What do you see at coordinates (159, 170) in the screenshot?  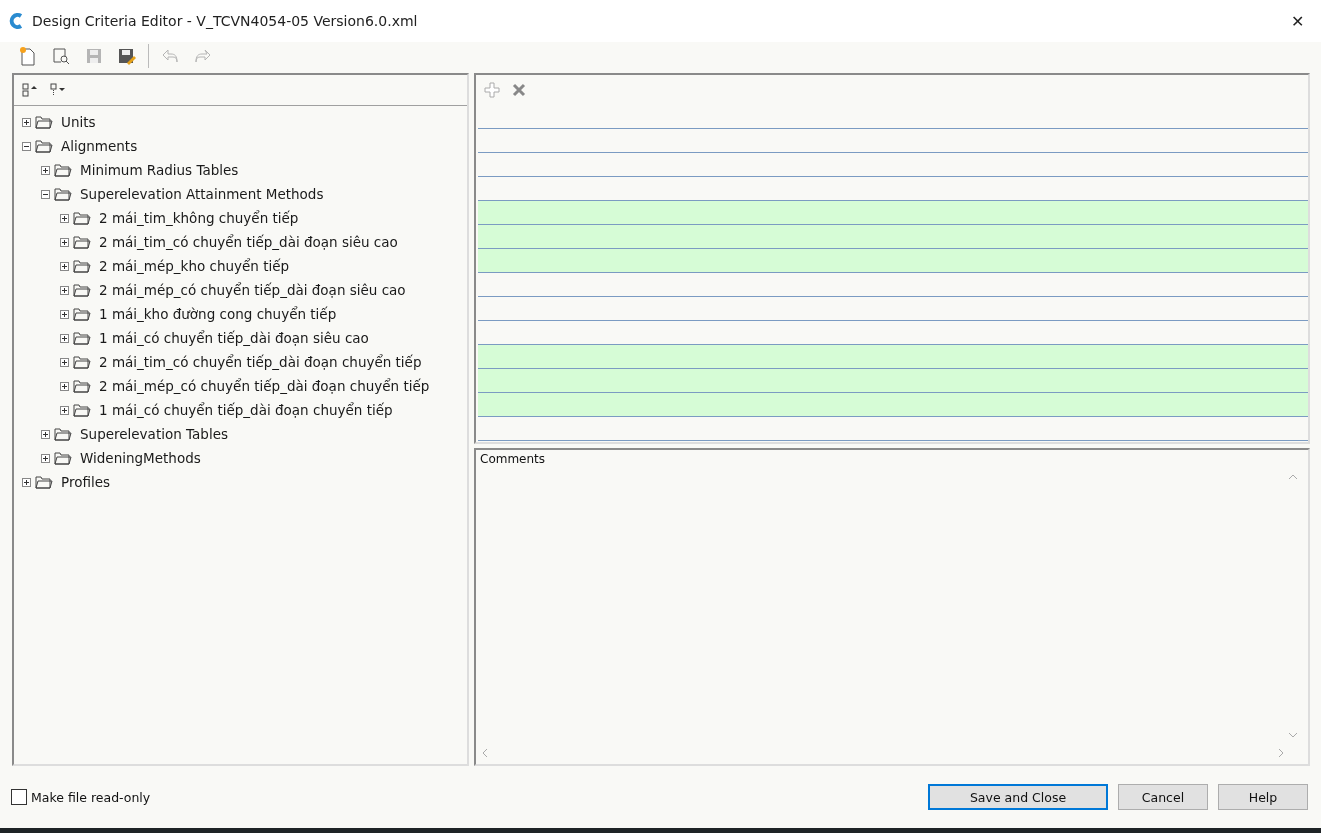 I see `tree-item: Minimum Radius Tables` at bounding box center [159, 170].